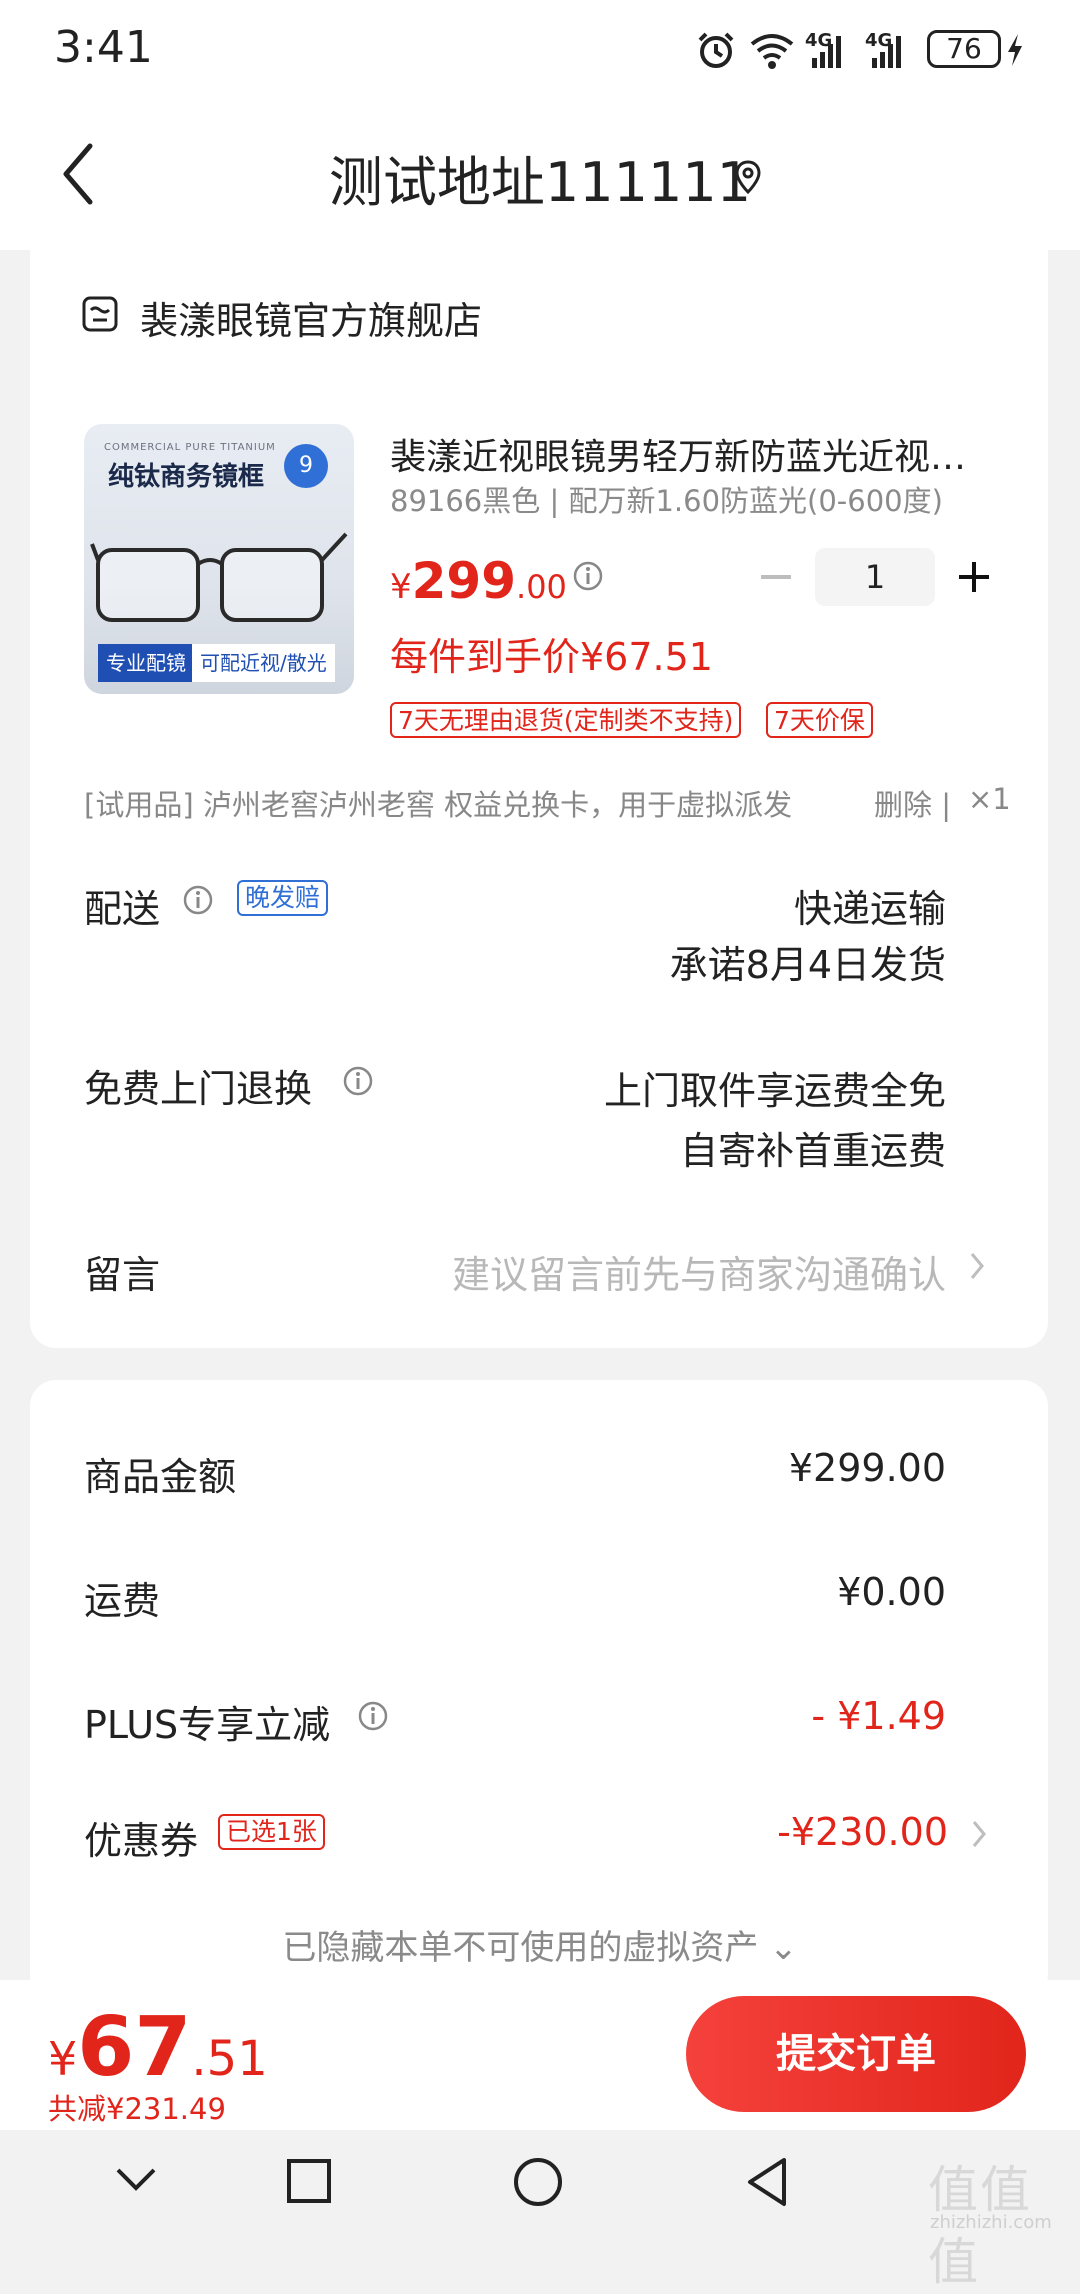 The width and height of the screenshot is (1080, 2294). What do you see at coordinates (63, 2059) in the screenshot?
I see `total-currency: ¥` at bounding box center [63, 2059].